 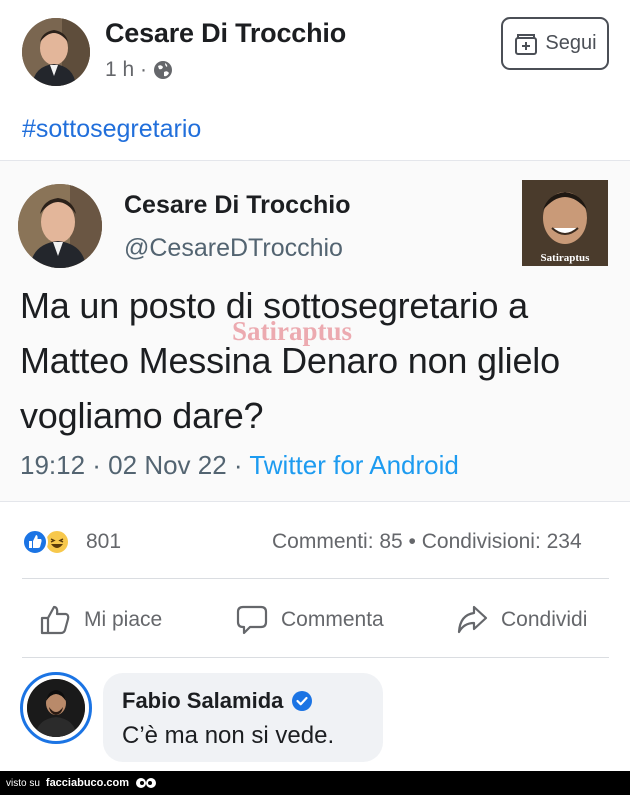 What do you see at coordinates (354, 465) in the screenshot?
I see `tweet-source: Twitter for Android` at bounding box center [354, 465].